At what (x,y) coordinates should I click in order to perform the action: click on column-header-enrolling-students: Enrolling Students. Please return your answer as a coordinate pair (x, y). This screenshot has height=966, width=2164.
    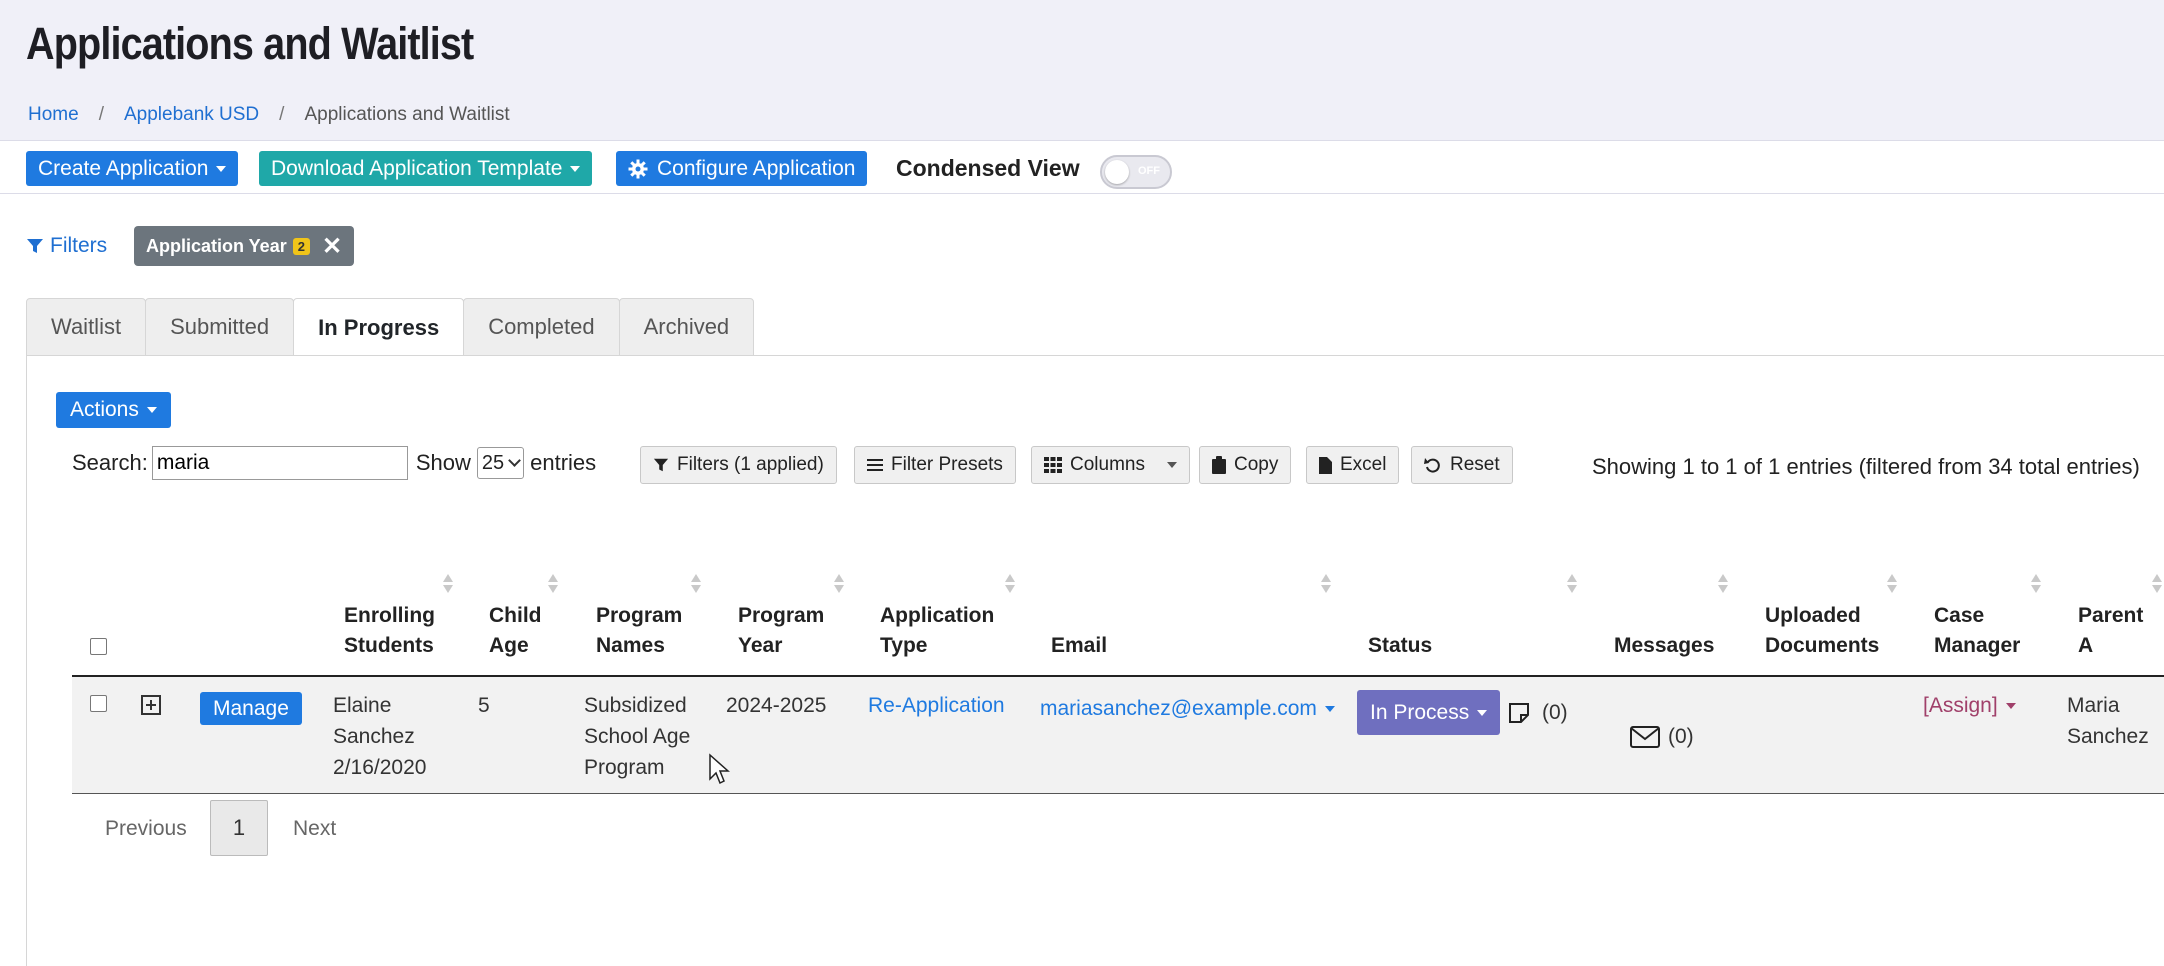
    Looking at the image, I should click on (389, 631).